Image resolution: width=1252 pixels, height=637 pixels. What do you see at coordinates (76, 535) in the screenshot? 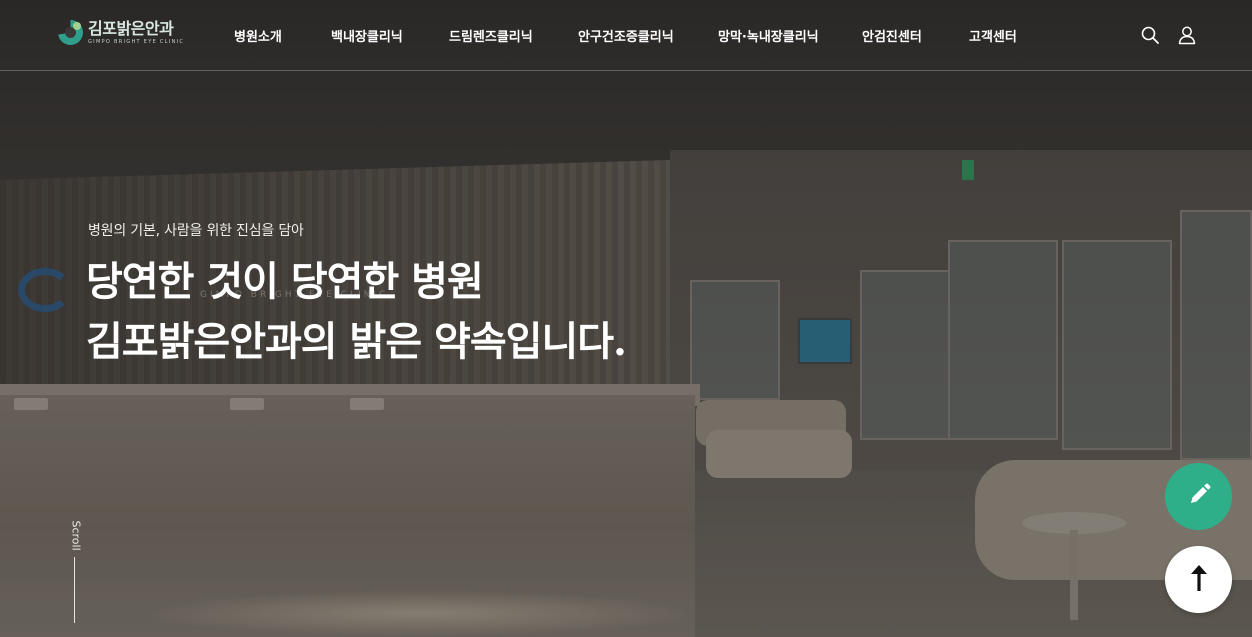
I see `scroll-label: Scroll` at bounding box center [76, 535].